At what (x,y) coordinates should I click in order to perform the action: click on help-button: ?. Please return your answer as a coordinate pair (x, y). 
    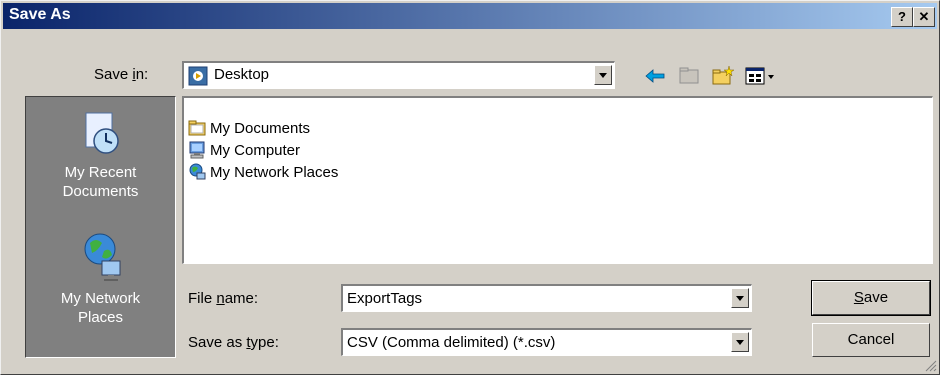
    Looking at the image, I should click on (902, 17).